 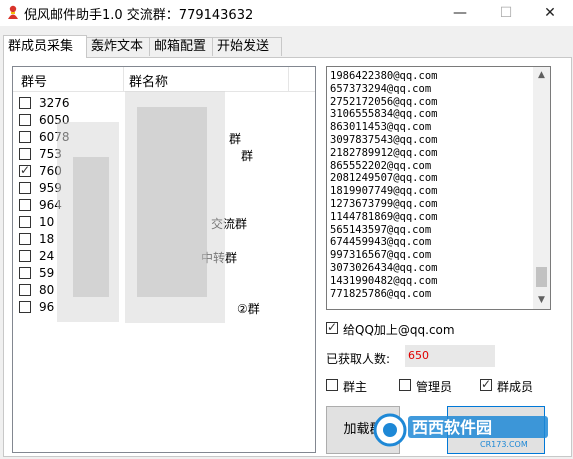 I want to click on maximize-icon: ☐, so click(x=506, y=13).